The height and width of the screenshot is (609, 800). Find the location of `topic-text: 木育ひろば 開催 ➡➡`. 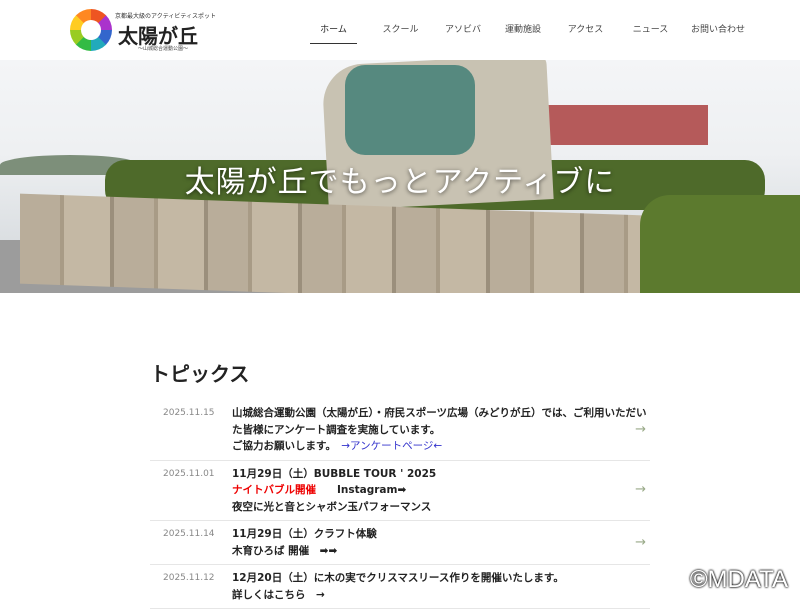

topic-text: 木育ひろば 開催 ➡➡ is located at coordinates (285, 550).